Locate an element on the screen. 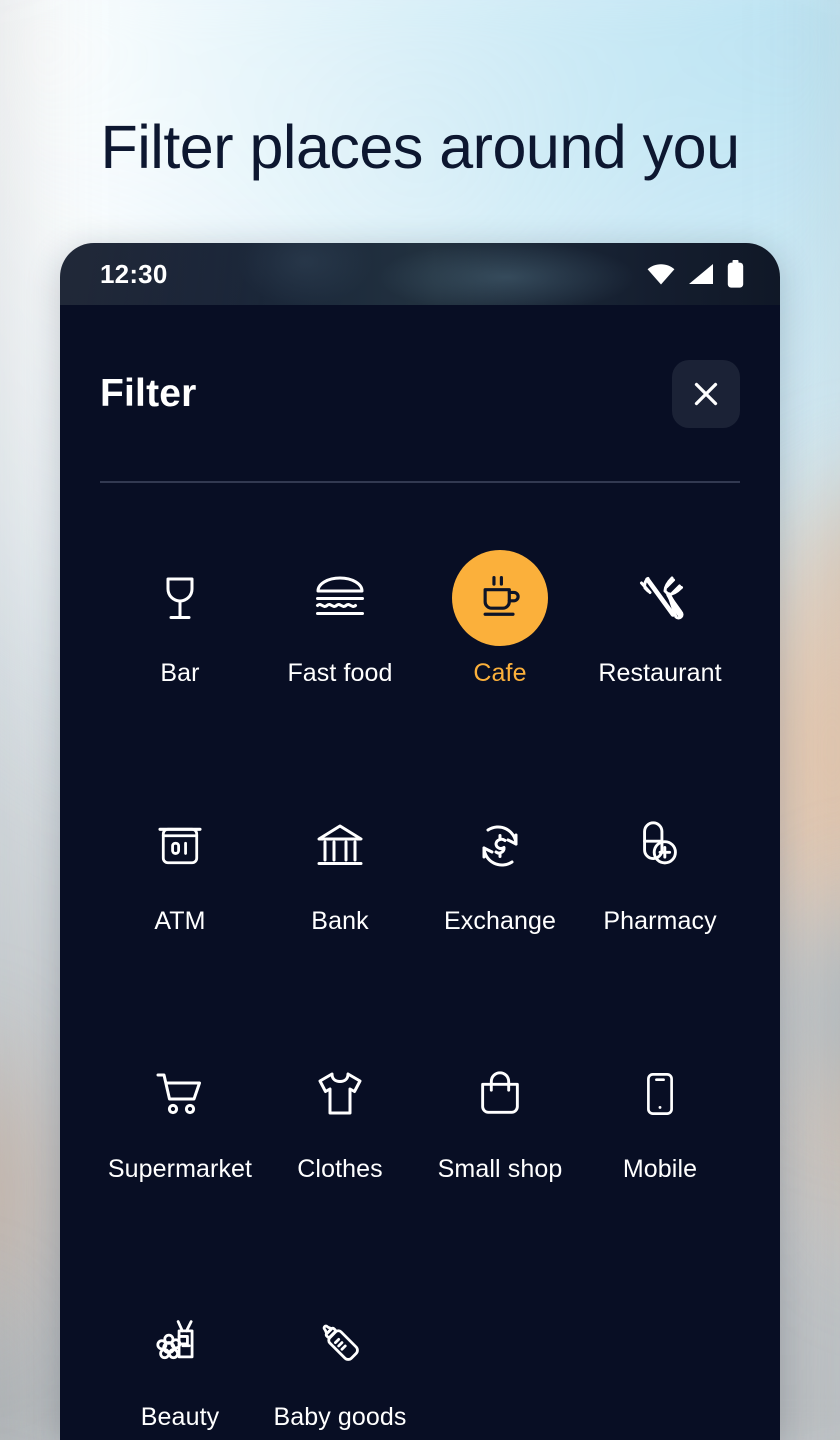 The height and width of the screenshot is (1440, 840). header-divider is located at coordinates (420, 482).